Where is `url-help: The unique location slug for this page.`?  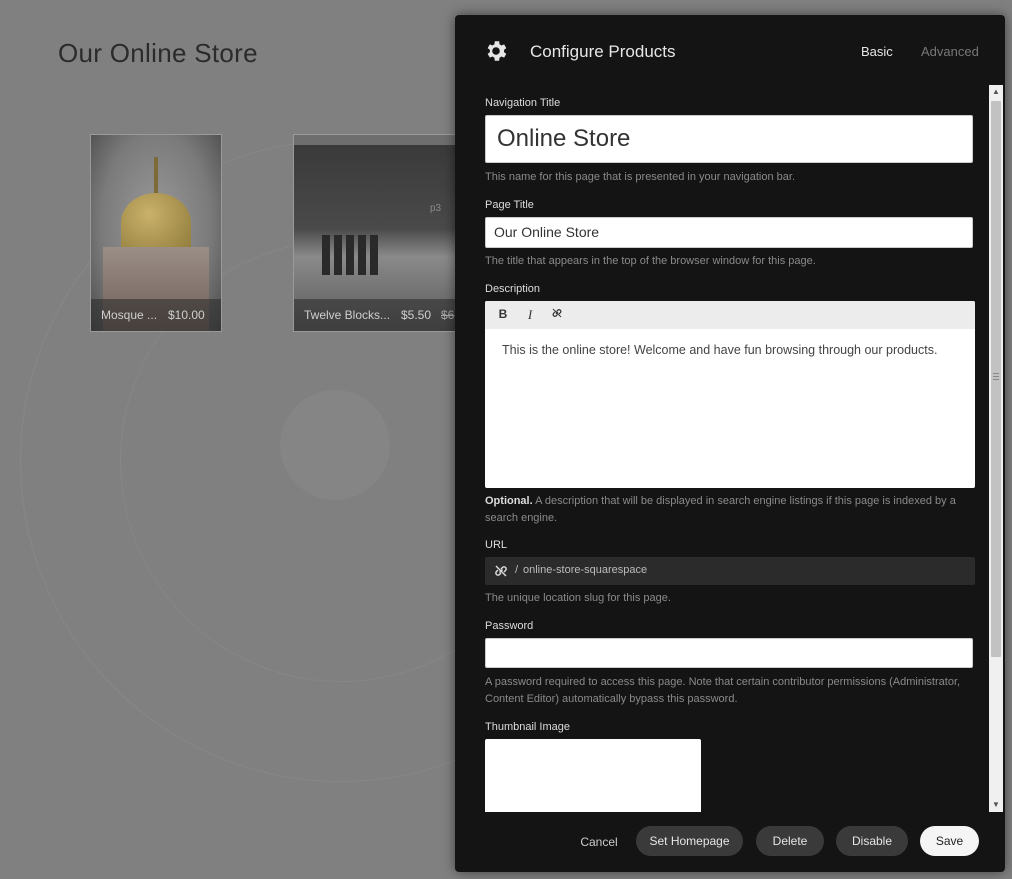 url-help: The unique location slug for this page. is located at coordinates (578, 598).